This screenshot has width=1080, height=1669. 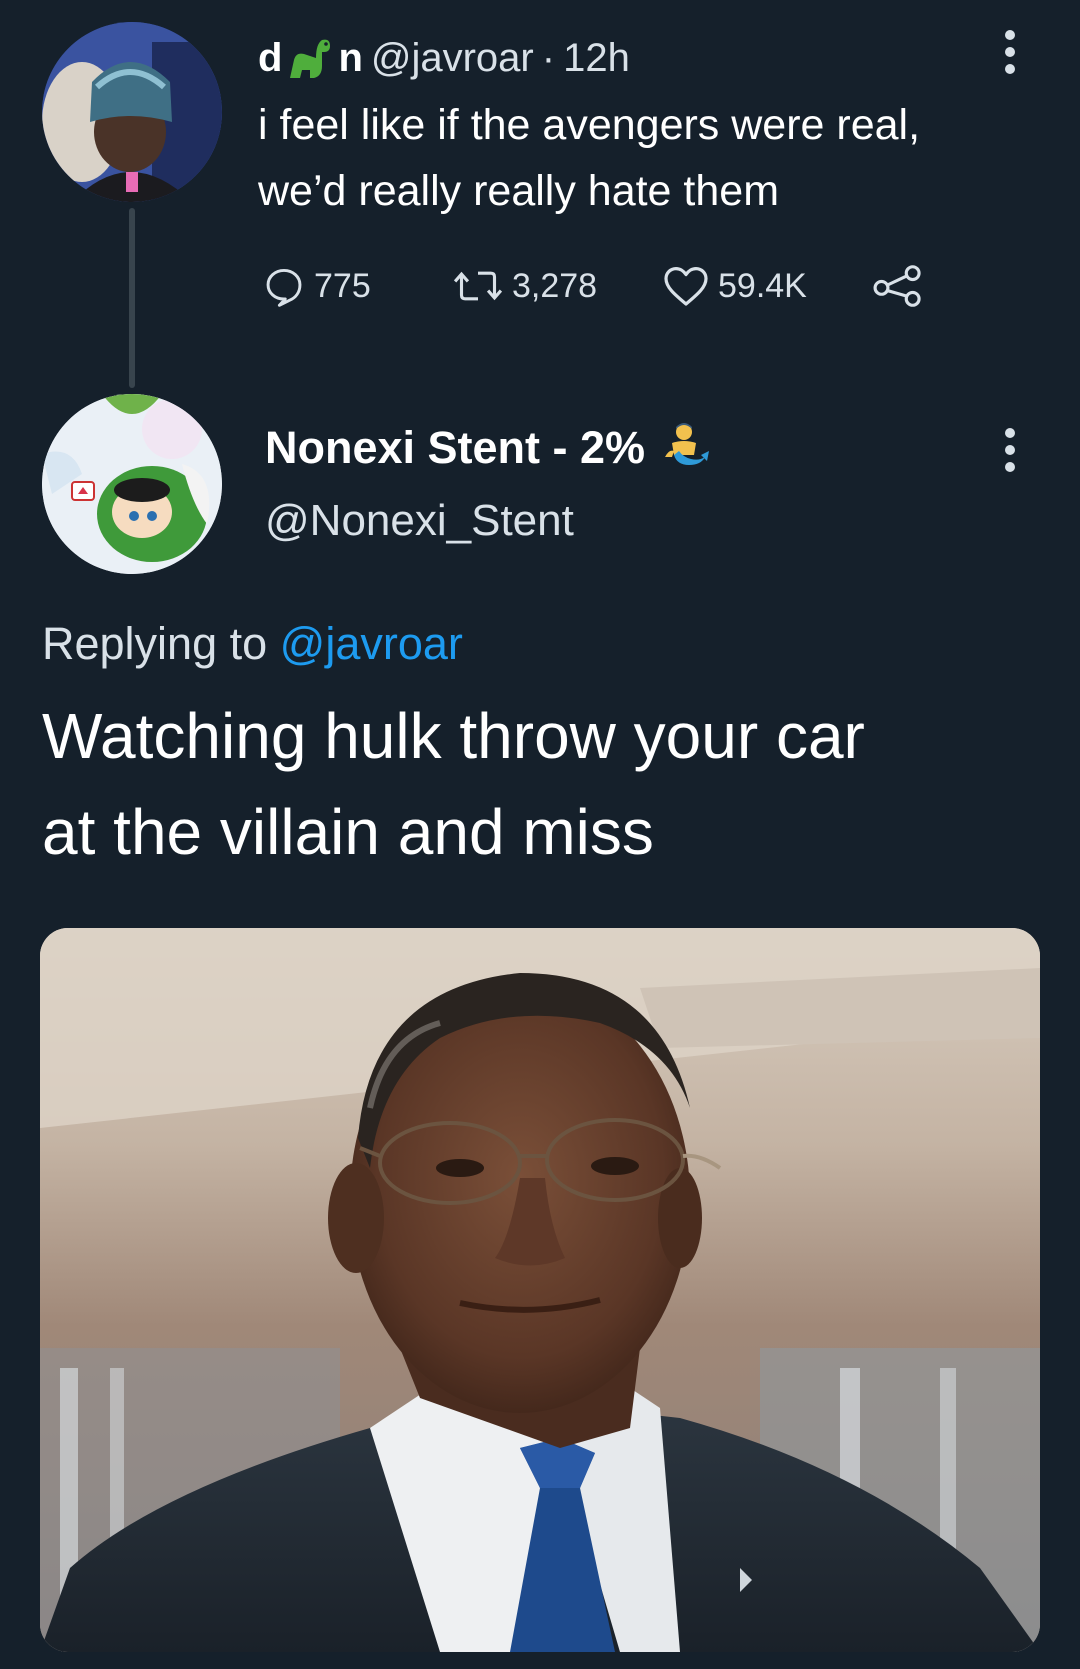 What do you see at coordinates (455, 447) in the screenshot?
I see `display-name-text: Nonexi Stent - 2%` at bounding box center [455, 447].